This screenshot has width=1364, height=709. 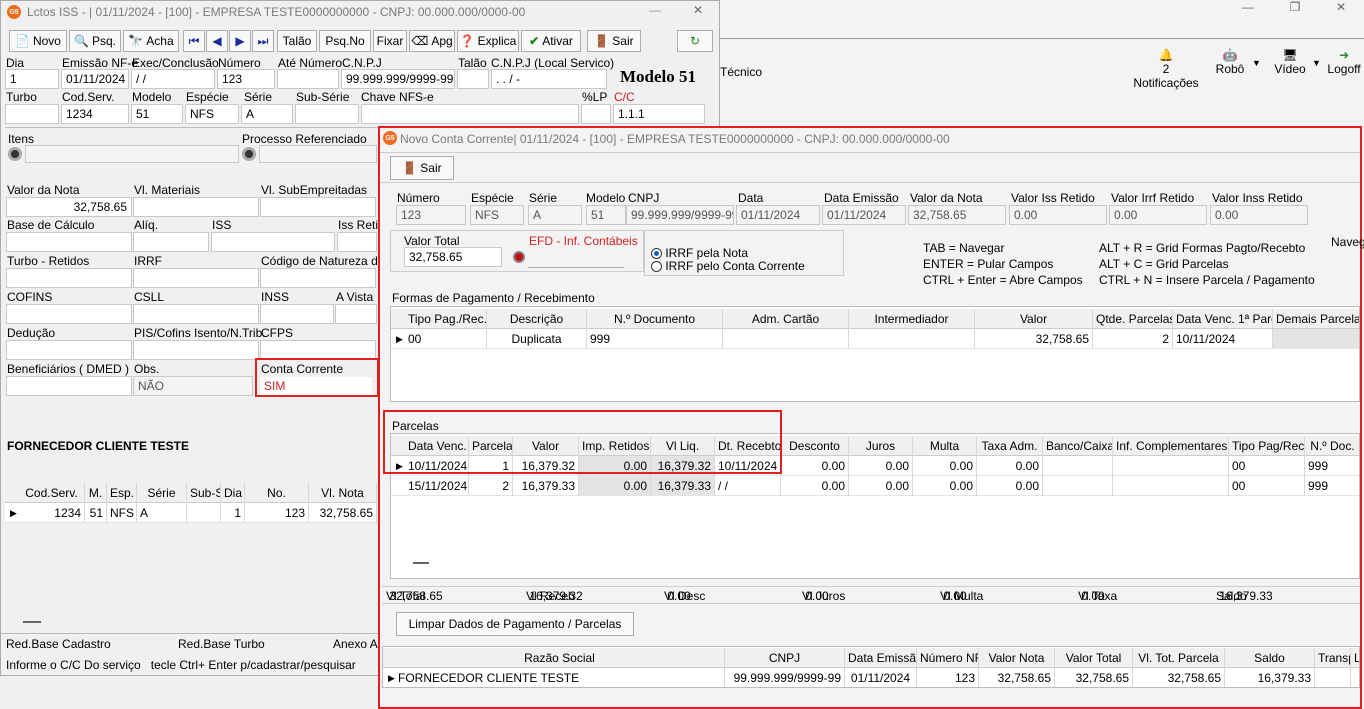 What do you see at coordinates (32, 79) in the screenshot?
I see `dia-field: 1` at bounding box center [32, 79].